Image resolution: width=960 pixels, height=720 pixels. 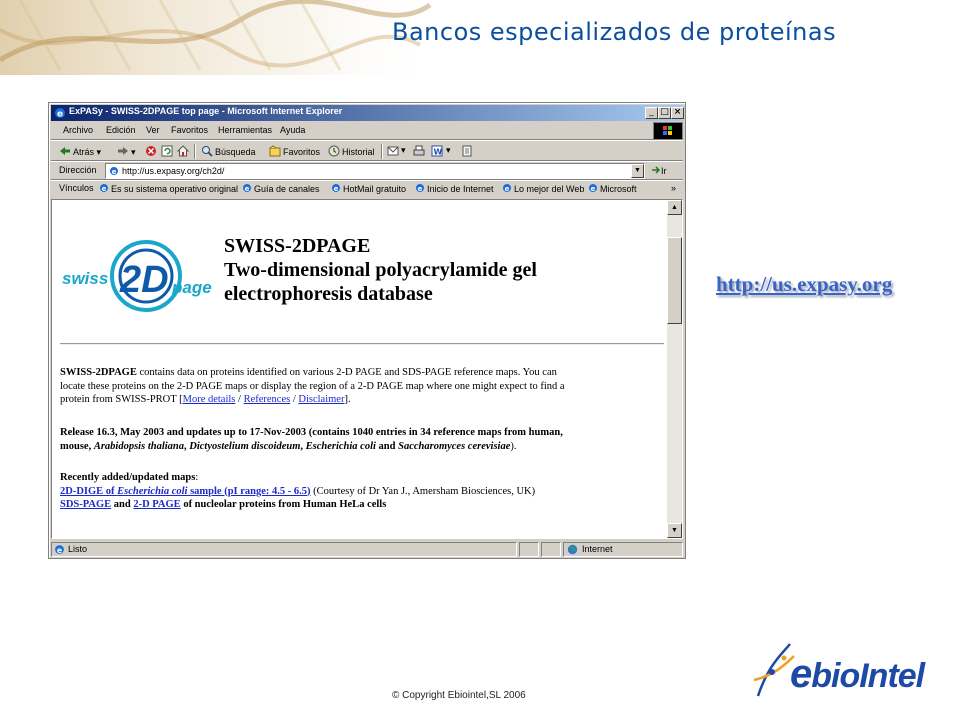 What do you see at coordinates (460, 189) in the screenshot?
I see `link-item-label: Inicio de Internet` at bounding box center [460, 189].